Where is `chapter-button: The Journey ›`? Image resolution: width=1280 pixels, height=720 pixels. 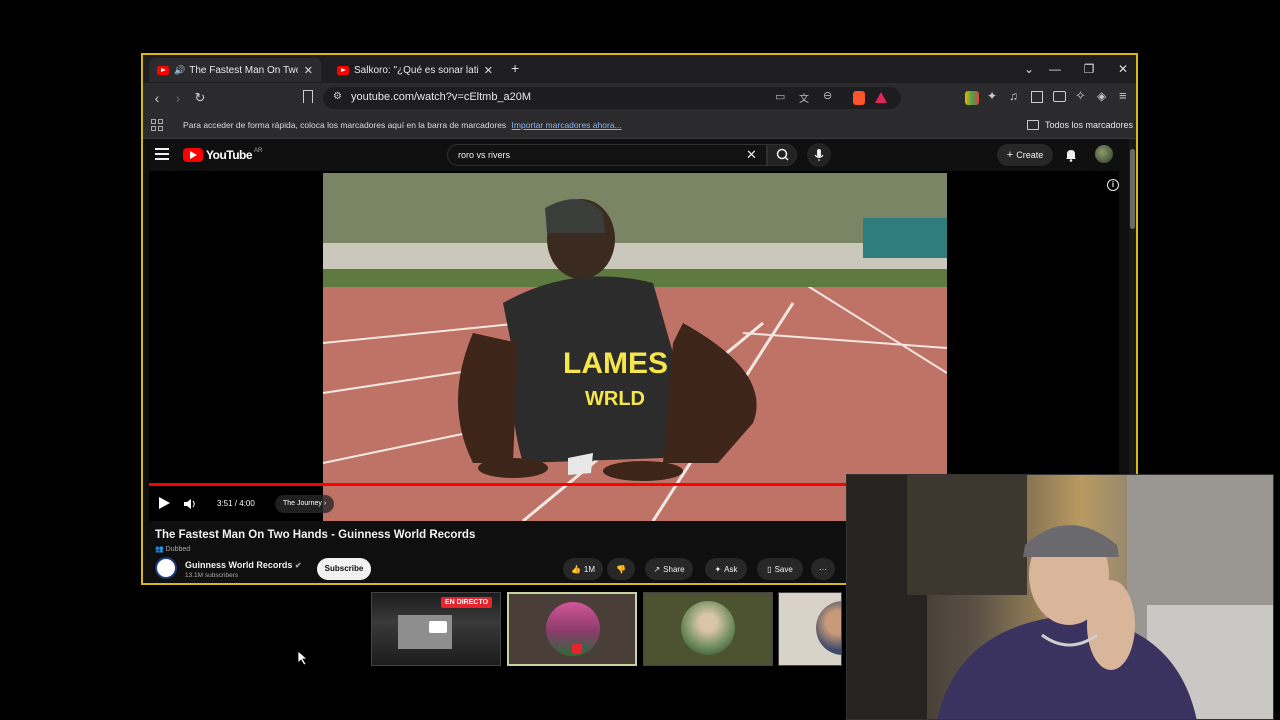
chapter-button: The Journey › is located at coordinates (305, 504).